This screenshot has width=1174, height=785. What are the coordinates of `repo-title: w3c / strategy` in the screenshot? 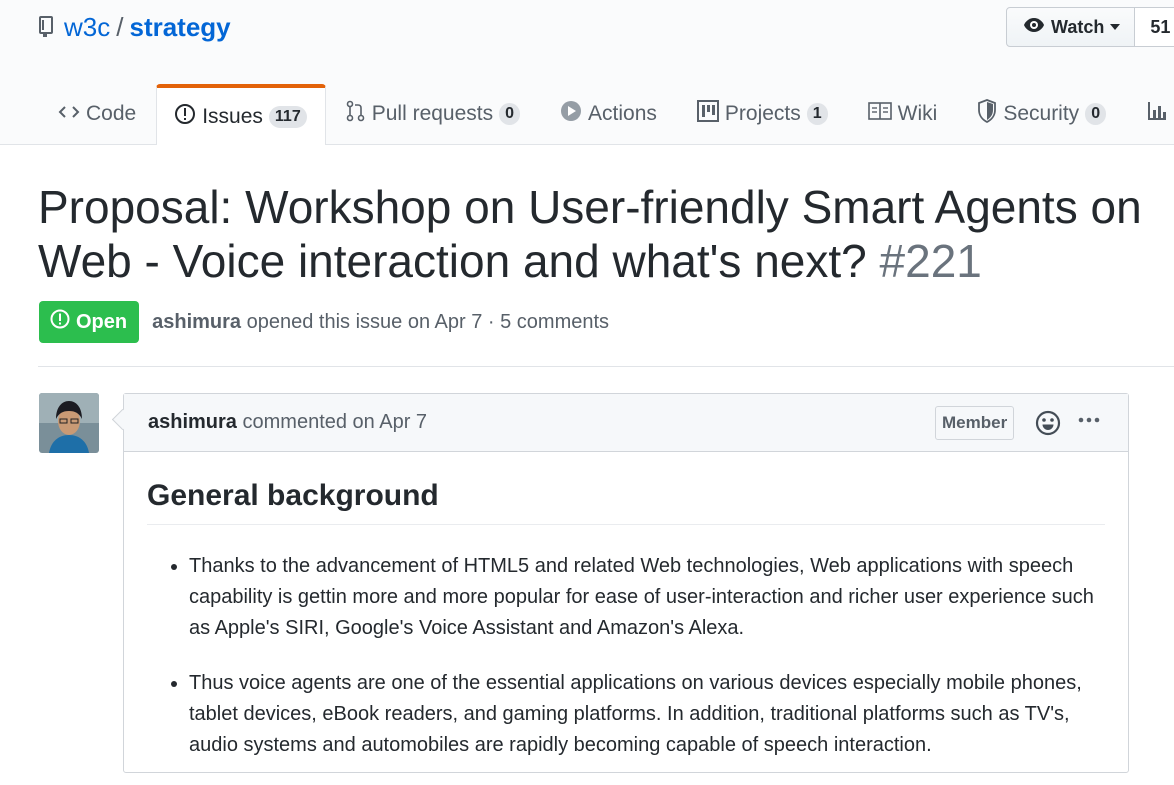 It's located at (134, 28).